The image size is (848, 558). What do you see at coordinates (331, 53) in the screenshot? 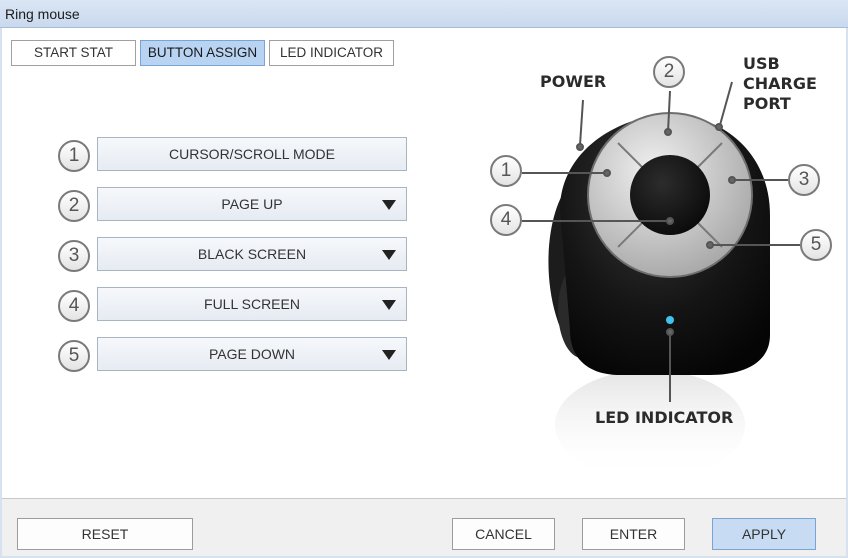
I see `tab-led-indicator: LED INDICATOR` at bounding box center [331, 53].